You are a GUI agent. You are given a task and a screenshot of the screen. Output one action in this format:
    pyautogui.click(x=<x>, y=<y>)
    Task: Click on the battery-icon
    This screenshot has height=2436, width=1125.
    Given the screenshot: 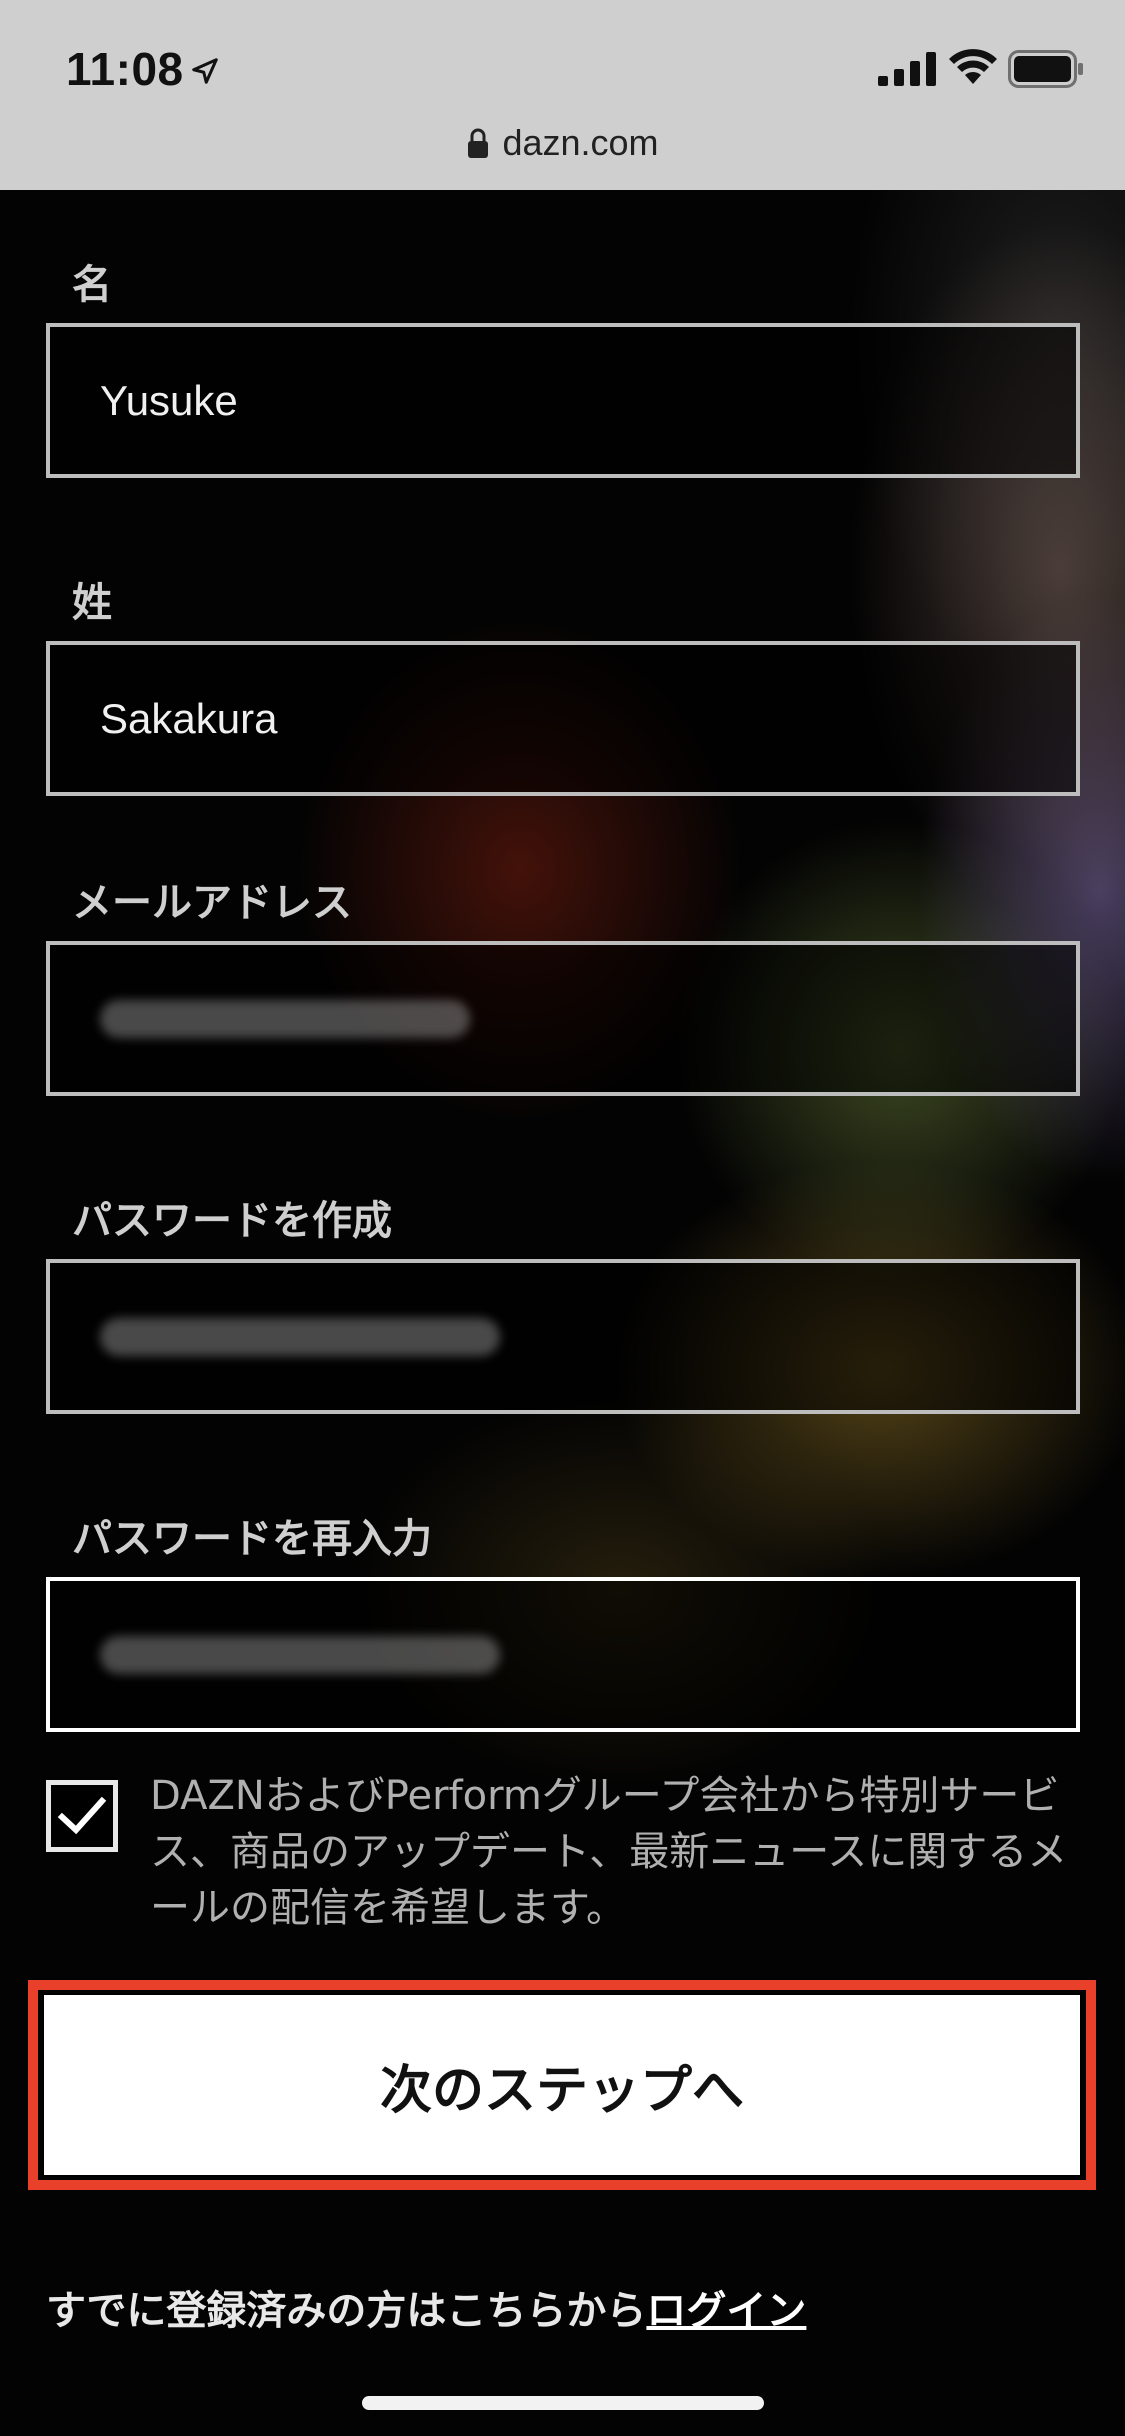 What is the action you would take?
    pyautogui.click(x=1045, y=69)
    